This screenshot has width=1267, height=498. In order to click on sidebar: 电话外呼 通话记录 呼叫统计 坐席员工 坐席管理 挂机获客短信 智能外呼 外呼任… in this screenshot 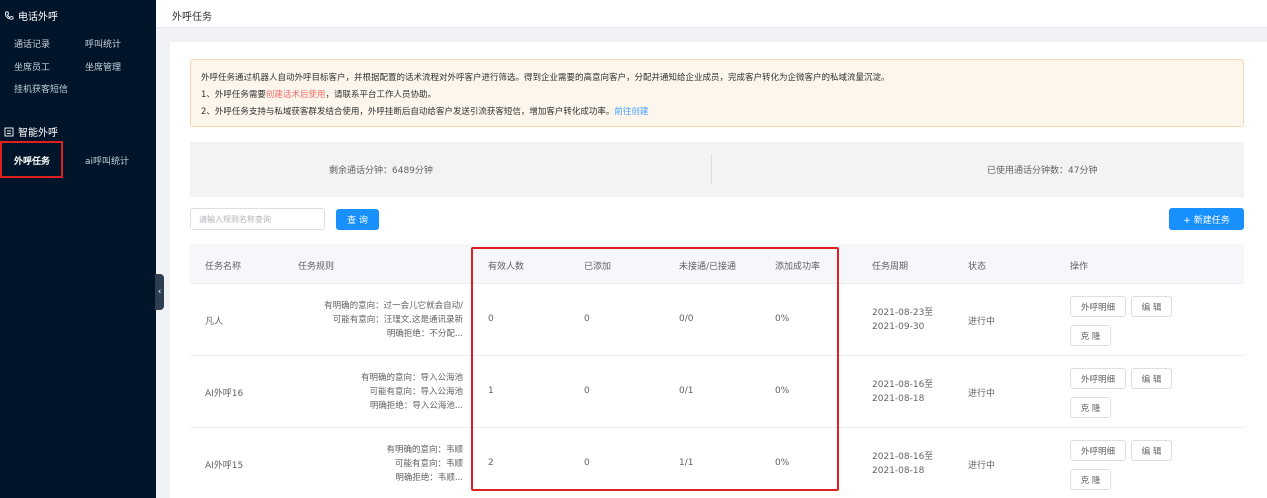, I will do `click(78, 249)`.